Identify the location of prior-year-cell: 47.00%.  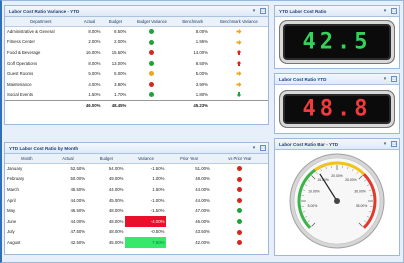
(202, 211).